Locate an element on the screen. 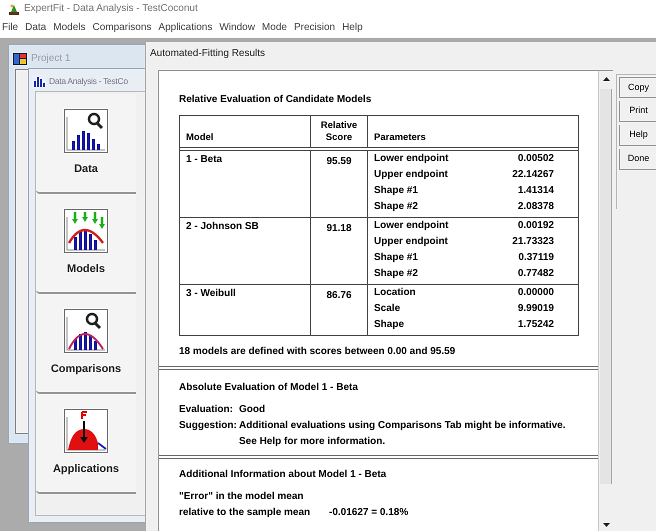  histogram-icon is located at coordinates (39, 81).